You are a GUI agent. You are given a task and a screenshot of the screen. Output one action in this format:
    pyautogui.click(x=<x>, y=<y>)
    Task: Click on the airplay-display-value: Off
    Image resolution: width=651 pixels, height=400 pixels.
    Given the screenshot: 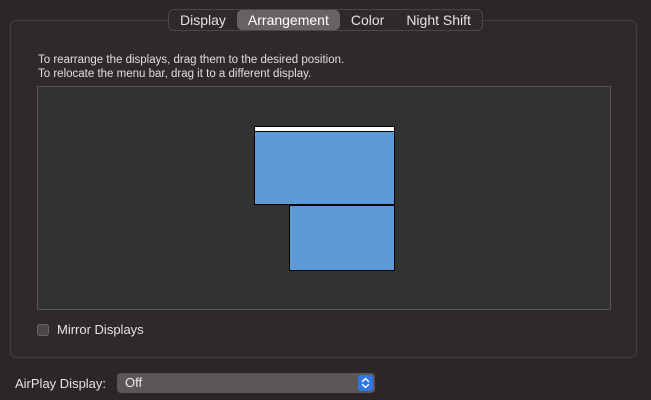 What is the action you would take?
    pyautogui.click(x=134, y=382)
    